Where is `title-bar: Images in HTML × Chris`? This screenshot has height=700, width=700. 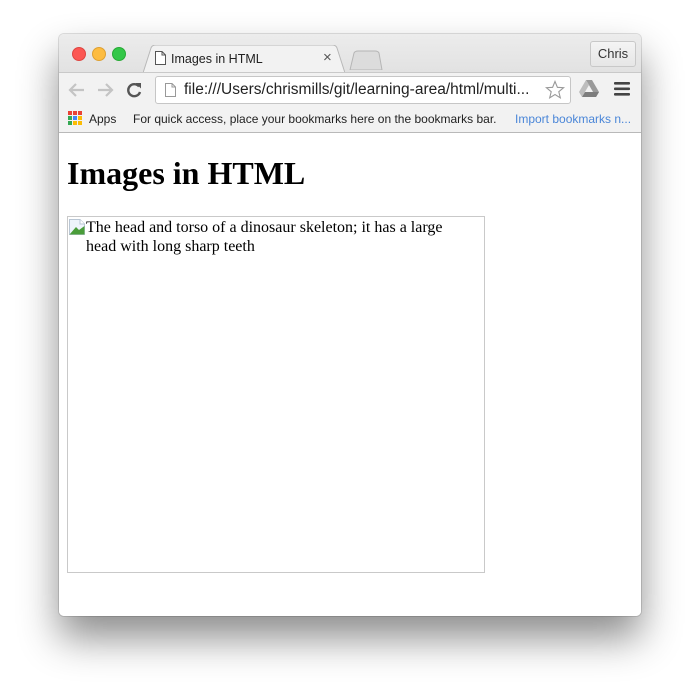 title-bar: Images in HTML × Chris is located at coordinates (350, 53).